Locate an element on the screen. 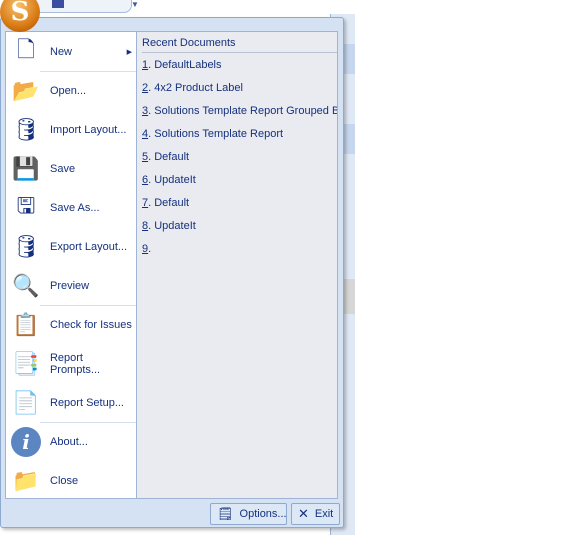  qat-save-icon is located at coordinates (58, 4).